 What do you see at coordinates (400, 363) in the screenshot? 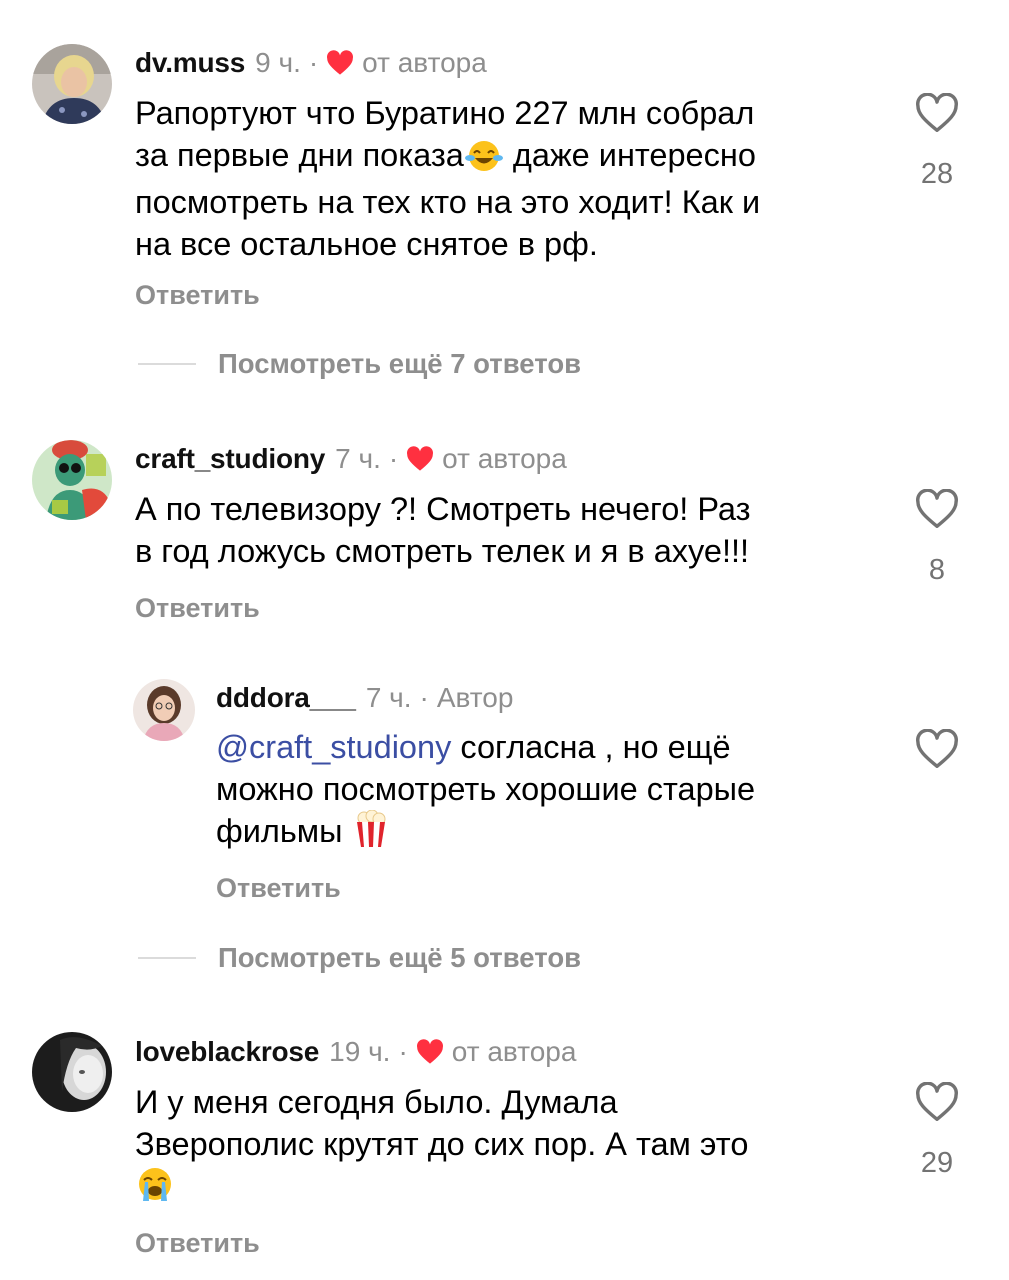
I see `view-more-replies-label: Посмотреть ещё 7 ответов` at bounding box center [400, 363].